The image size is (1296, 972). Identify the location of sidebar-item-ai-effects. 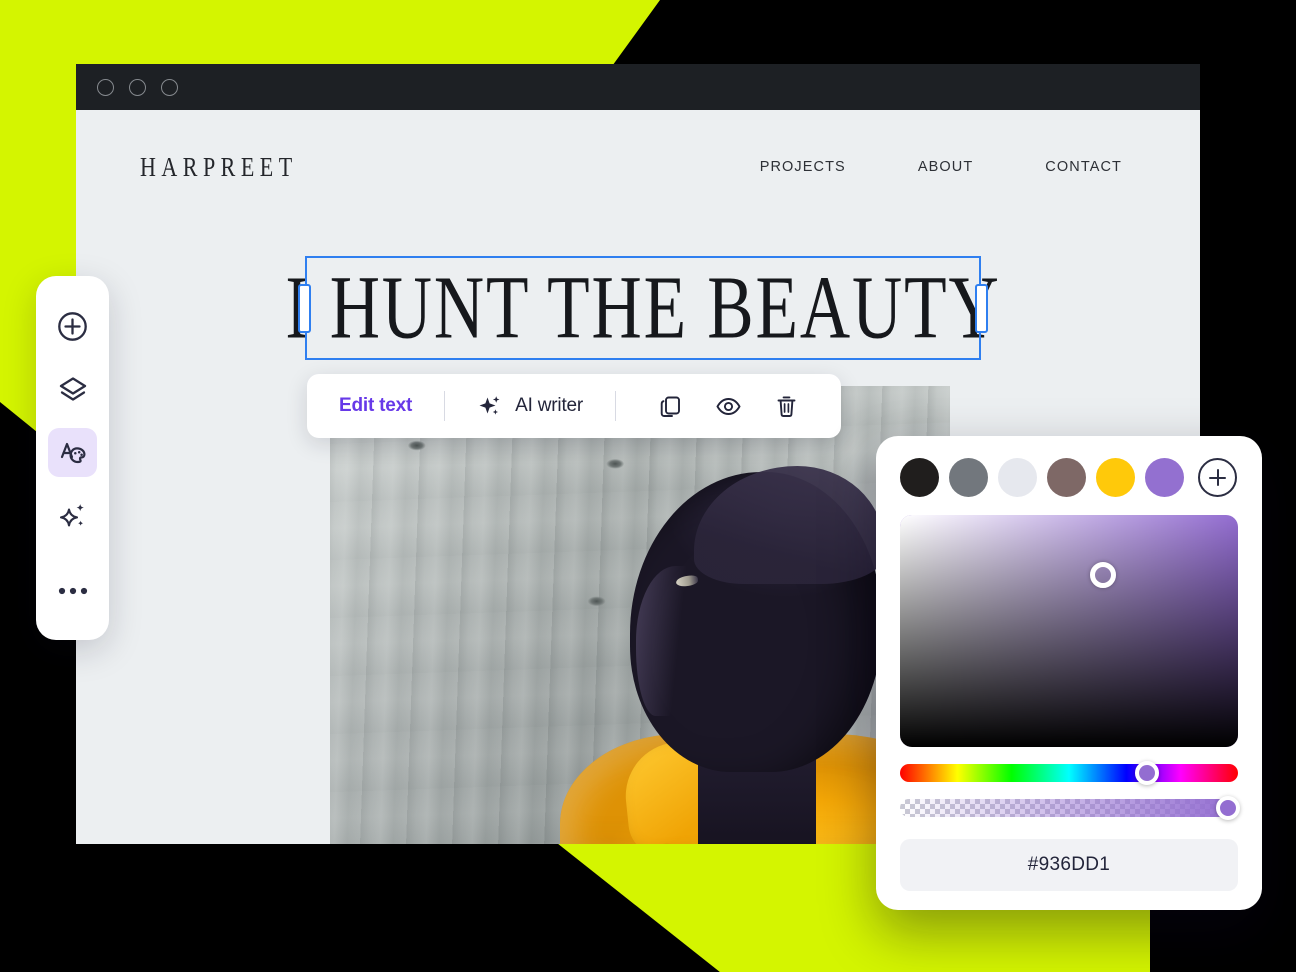
(72, 515).